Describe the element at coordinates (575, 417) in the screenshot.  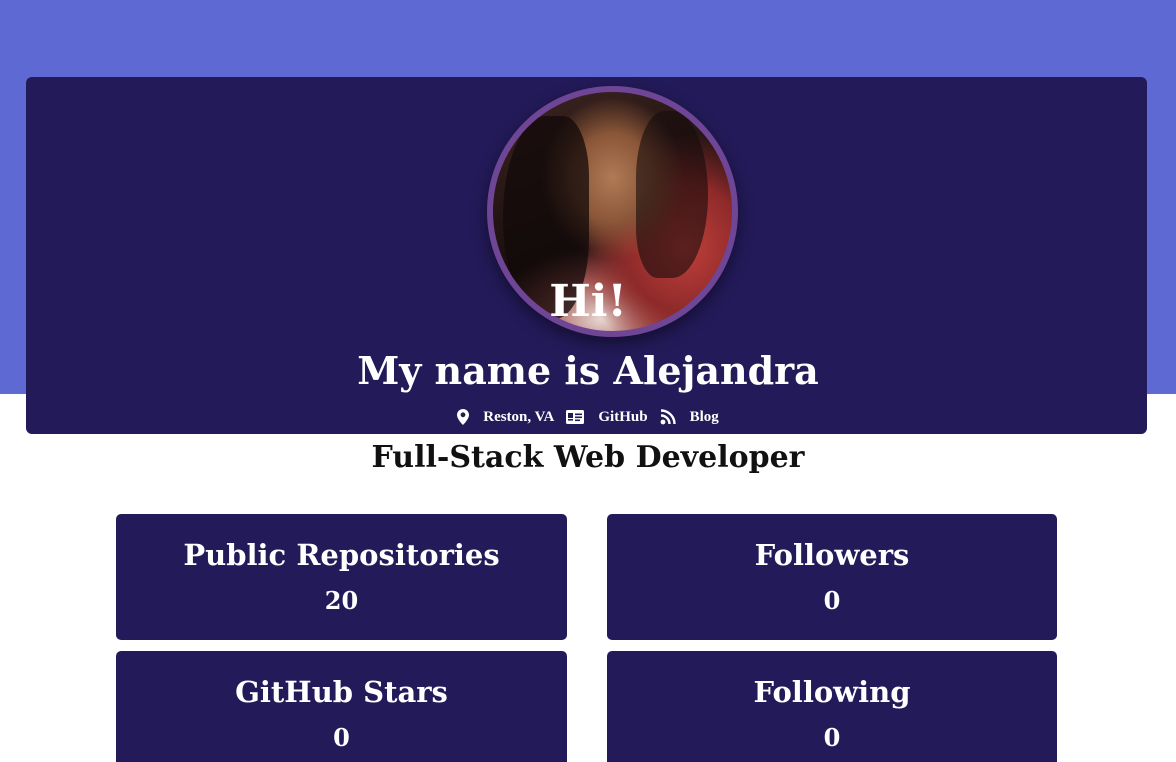
I see `id-card-icon` at that location.